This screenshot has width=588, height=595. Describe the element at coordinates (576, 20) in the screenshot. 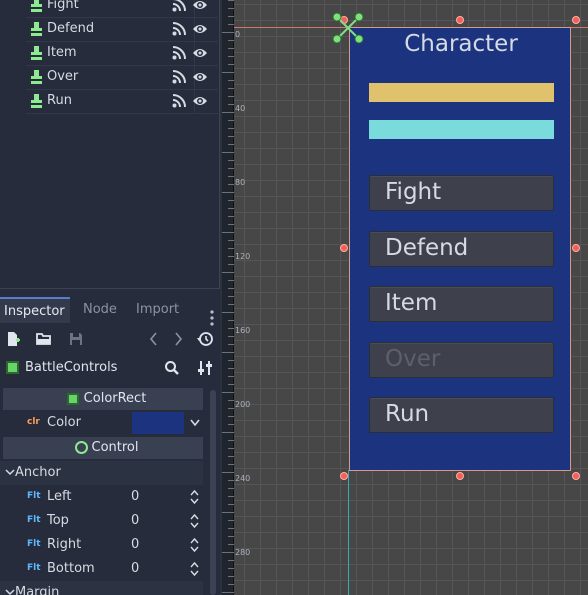

I see `resize-handle-top-right` at that location.